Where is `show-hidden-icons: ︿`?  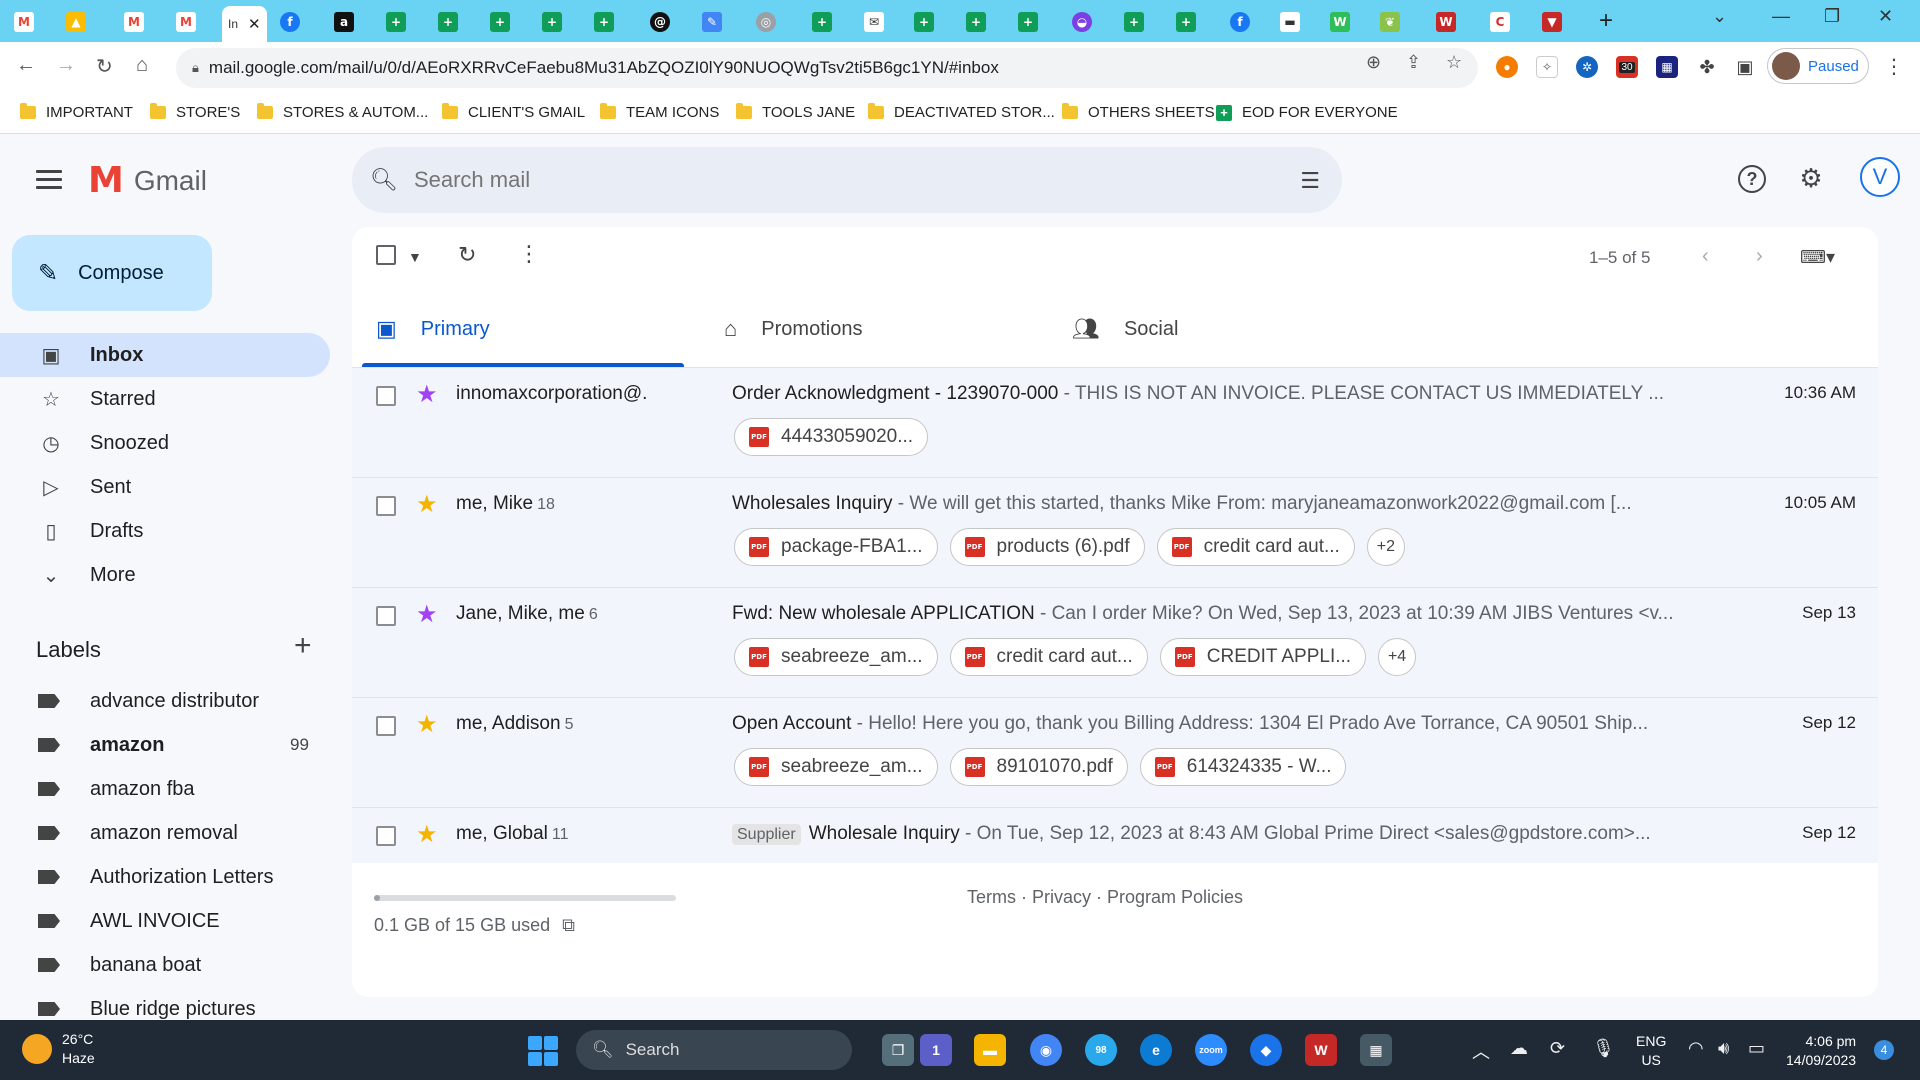 show-hidden-icons: ︿ is located at coordinates (1481, 1051).